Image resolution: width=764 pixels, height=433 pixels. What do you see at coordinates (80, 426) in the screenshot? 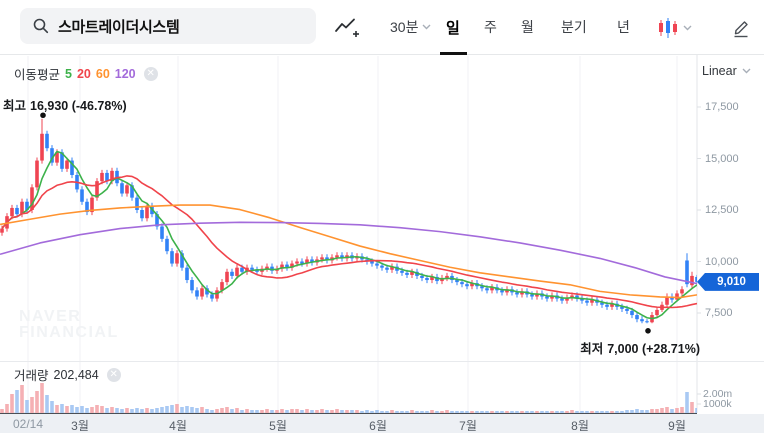
I see `time-tick-label: 3월` at bounding box center [80, 426].